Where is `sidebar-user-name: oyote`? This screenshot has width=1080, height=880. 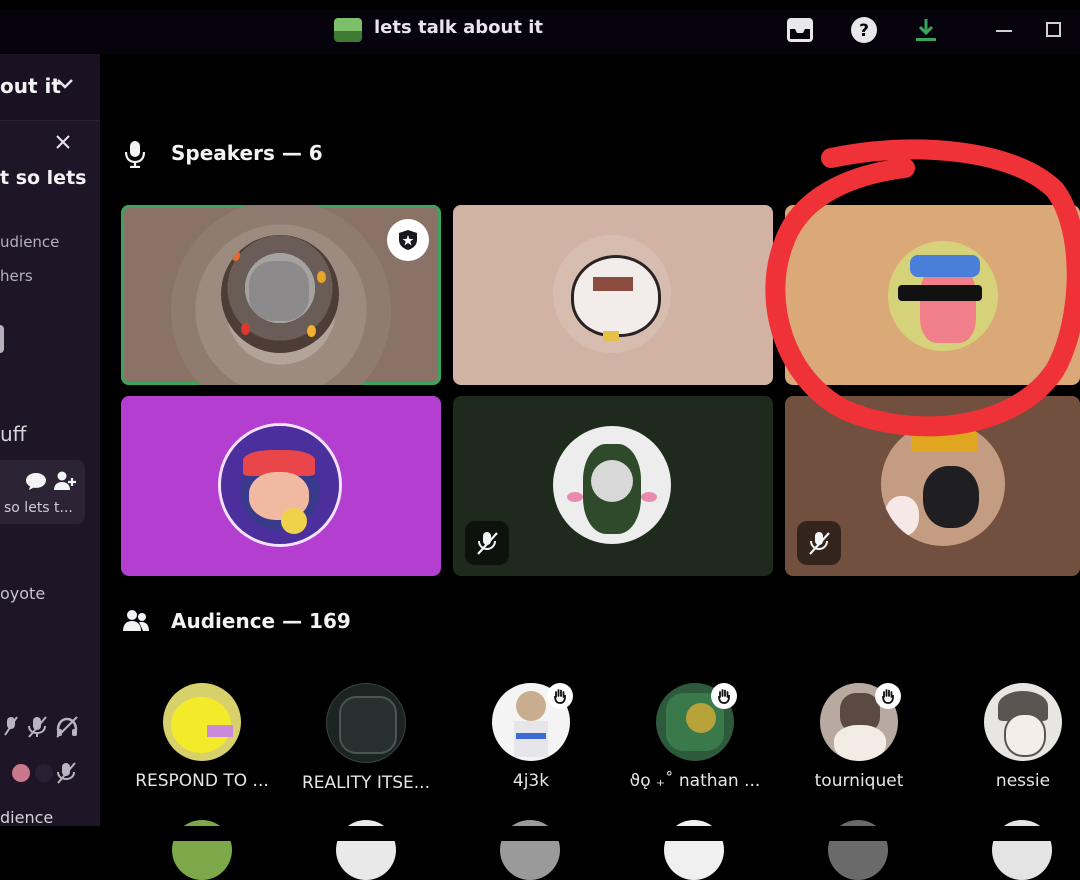
sidebar-user-name: oyote is located at coordinates (22, 593).